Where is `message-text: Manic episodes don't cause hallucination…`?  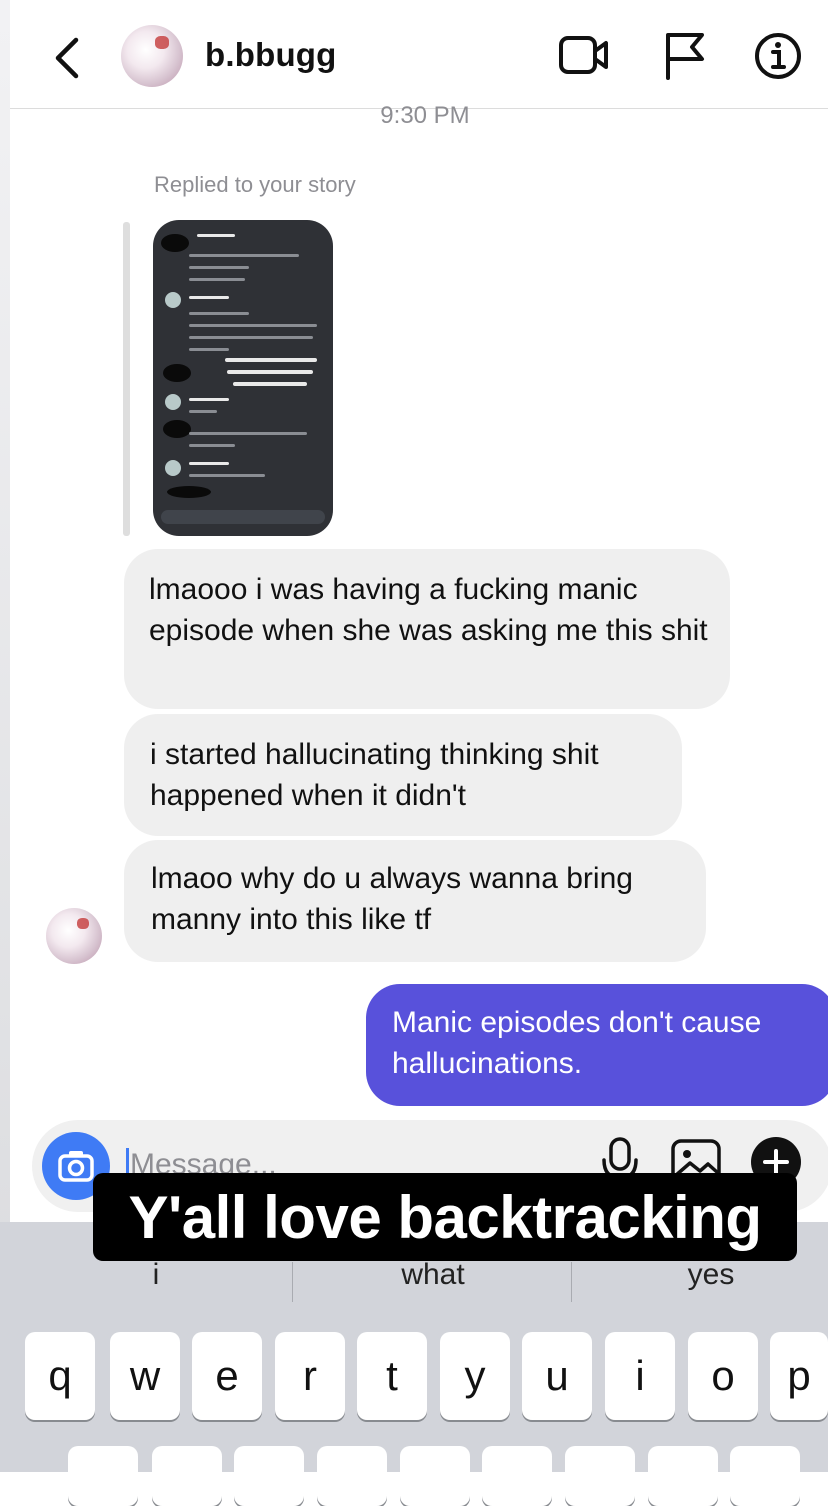 message-text: Manic episodes don't cause hallucination… is located at coordinates (577, 1043).